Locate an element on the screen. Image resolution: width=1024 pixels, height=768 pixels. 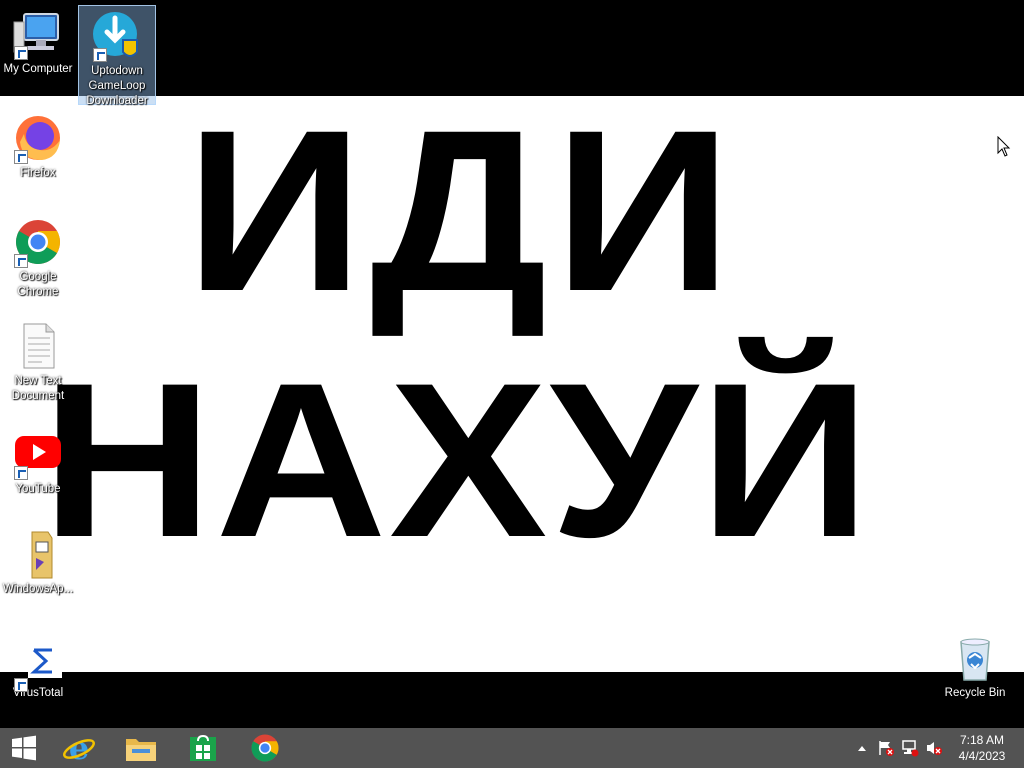
desktop-icon-recycle-bin: Recycle Bin is located at coordinates (975, 664).